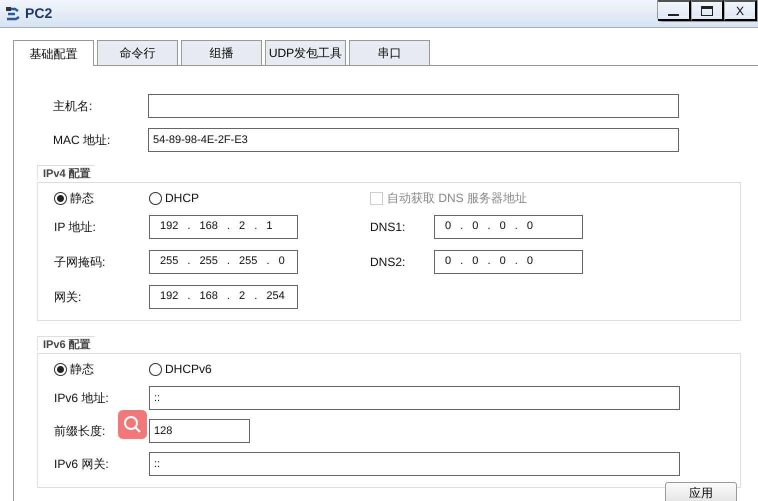  I want to click on prefix-field: 128, so click(199, 431).